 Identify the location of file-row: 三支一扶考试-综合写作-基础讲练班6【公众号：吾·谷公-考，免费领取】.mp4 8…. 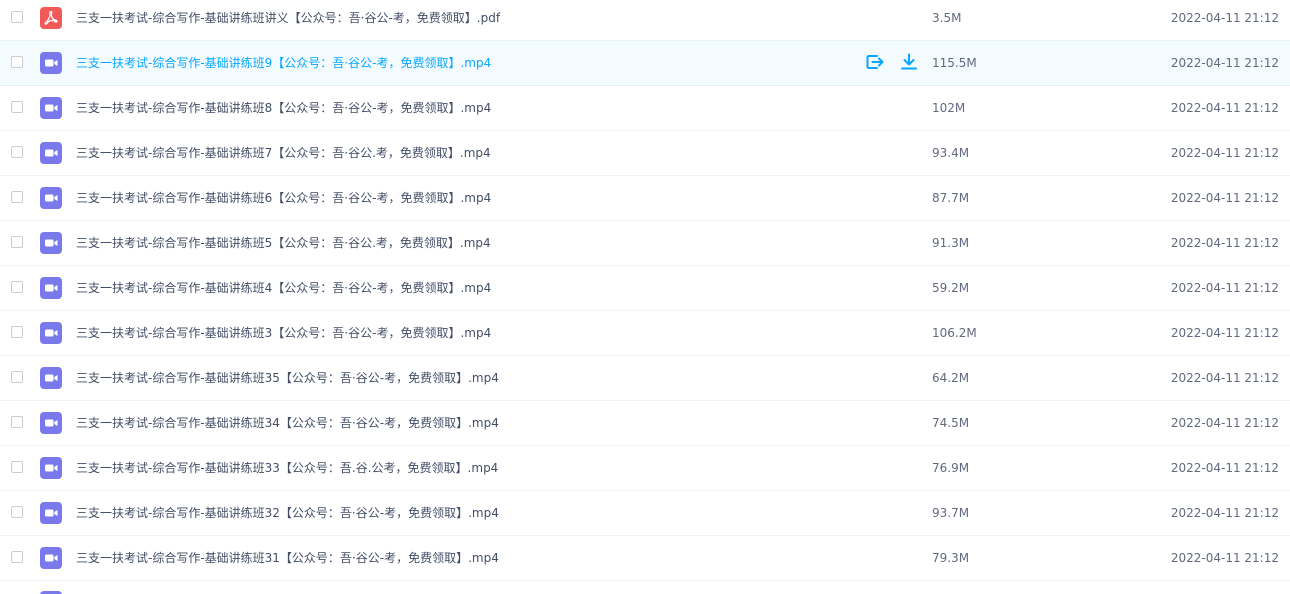
(645, 198).